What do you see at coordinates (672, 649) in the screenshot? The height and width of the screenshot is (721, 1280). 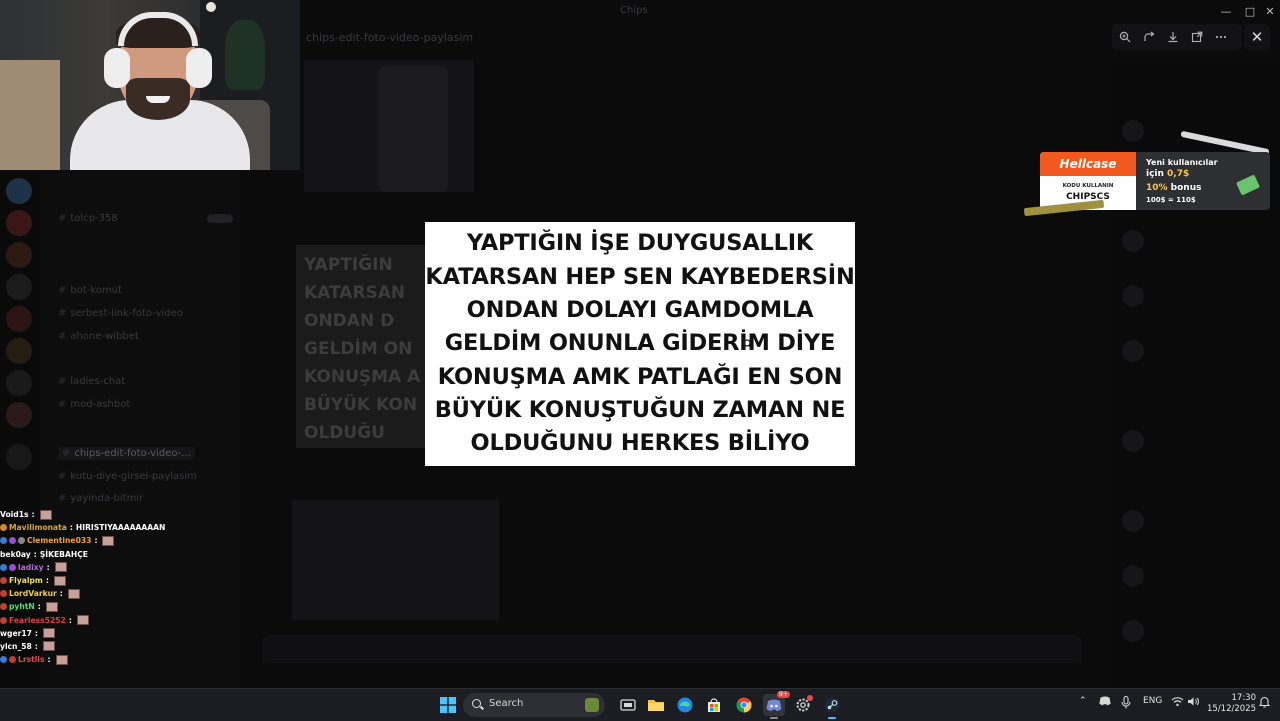 I see `message-input` at bounding box center [672, 649].